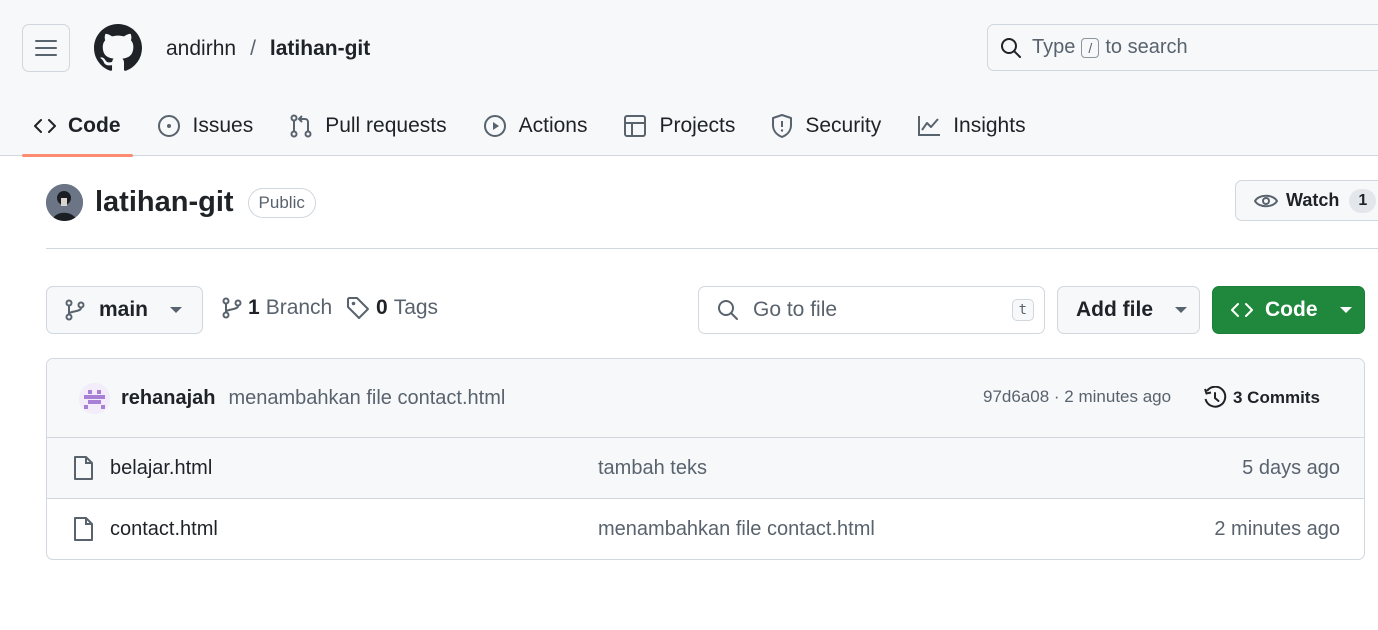 This screenshot has width=1378, height=630. What do you see at coordinates (161, 468) in the screenshot?
I see `file-name: belajar.html` at bounding box center [161, 468].